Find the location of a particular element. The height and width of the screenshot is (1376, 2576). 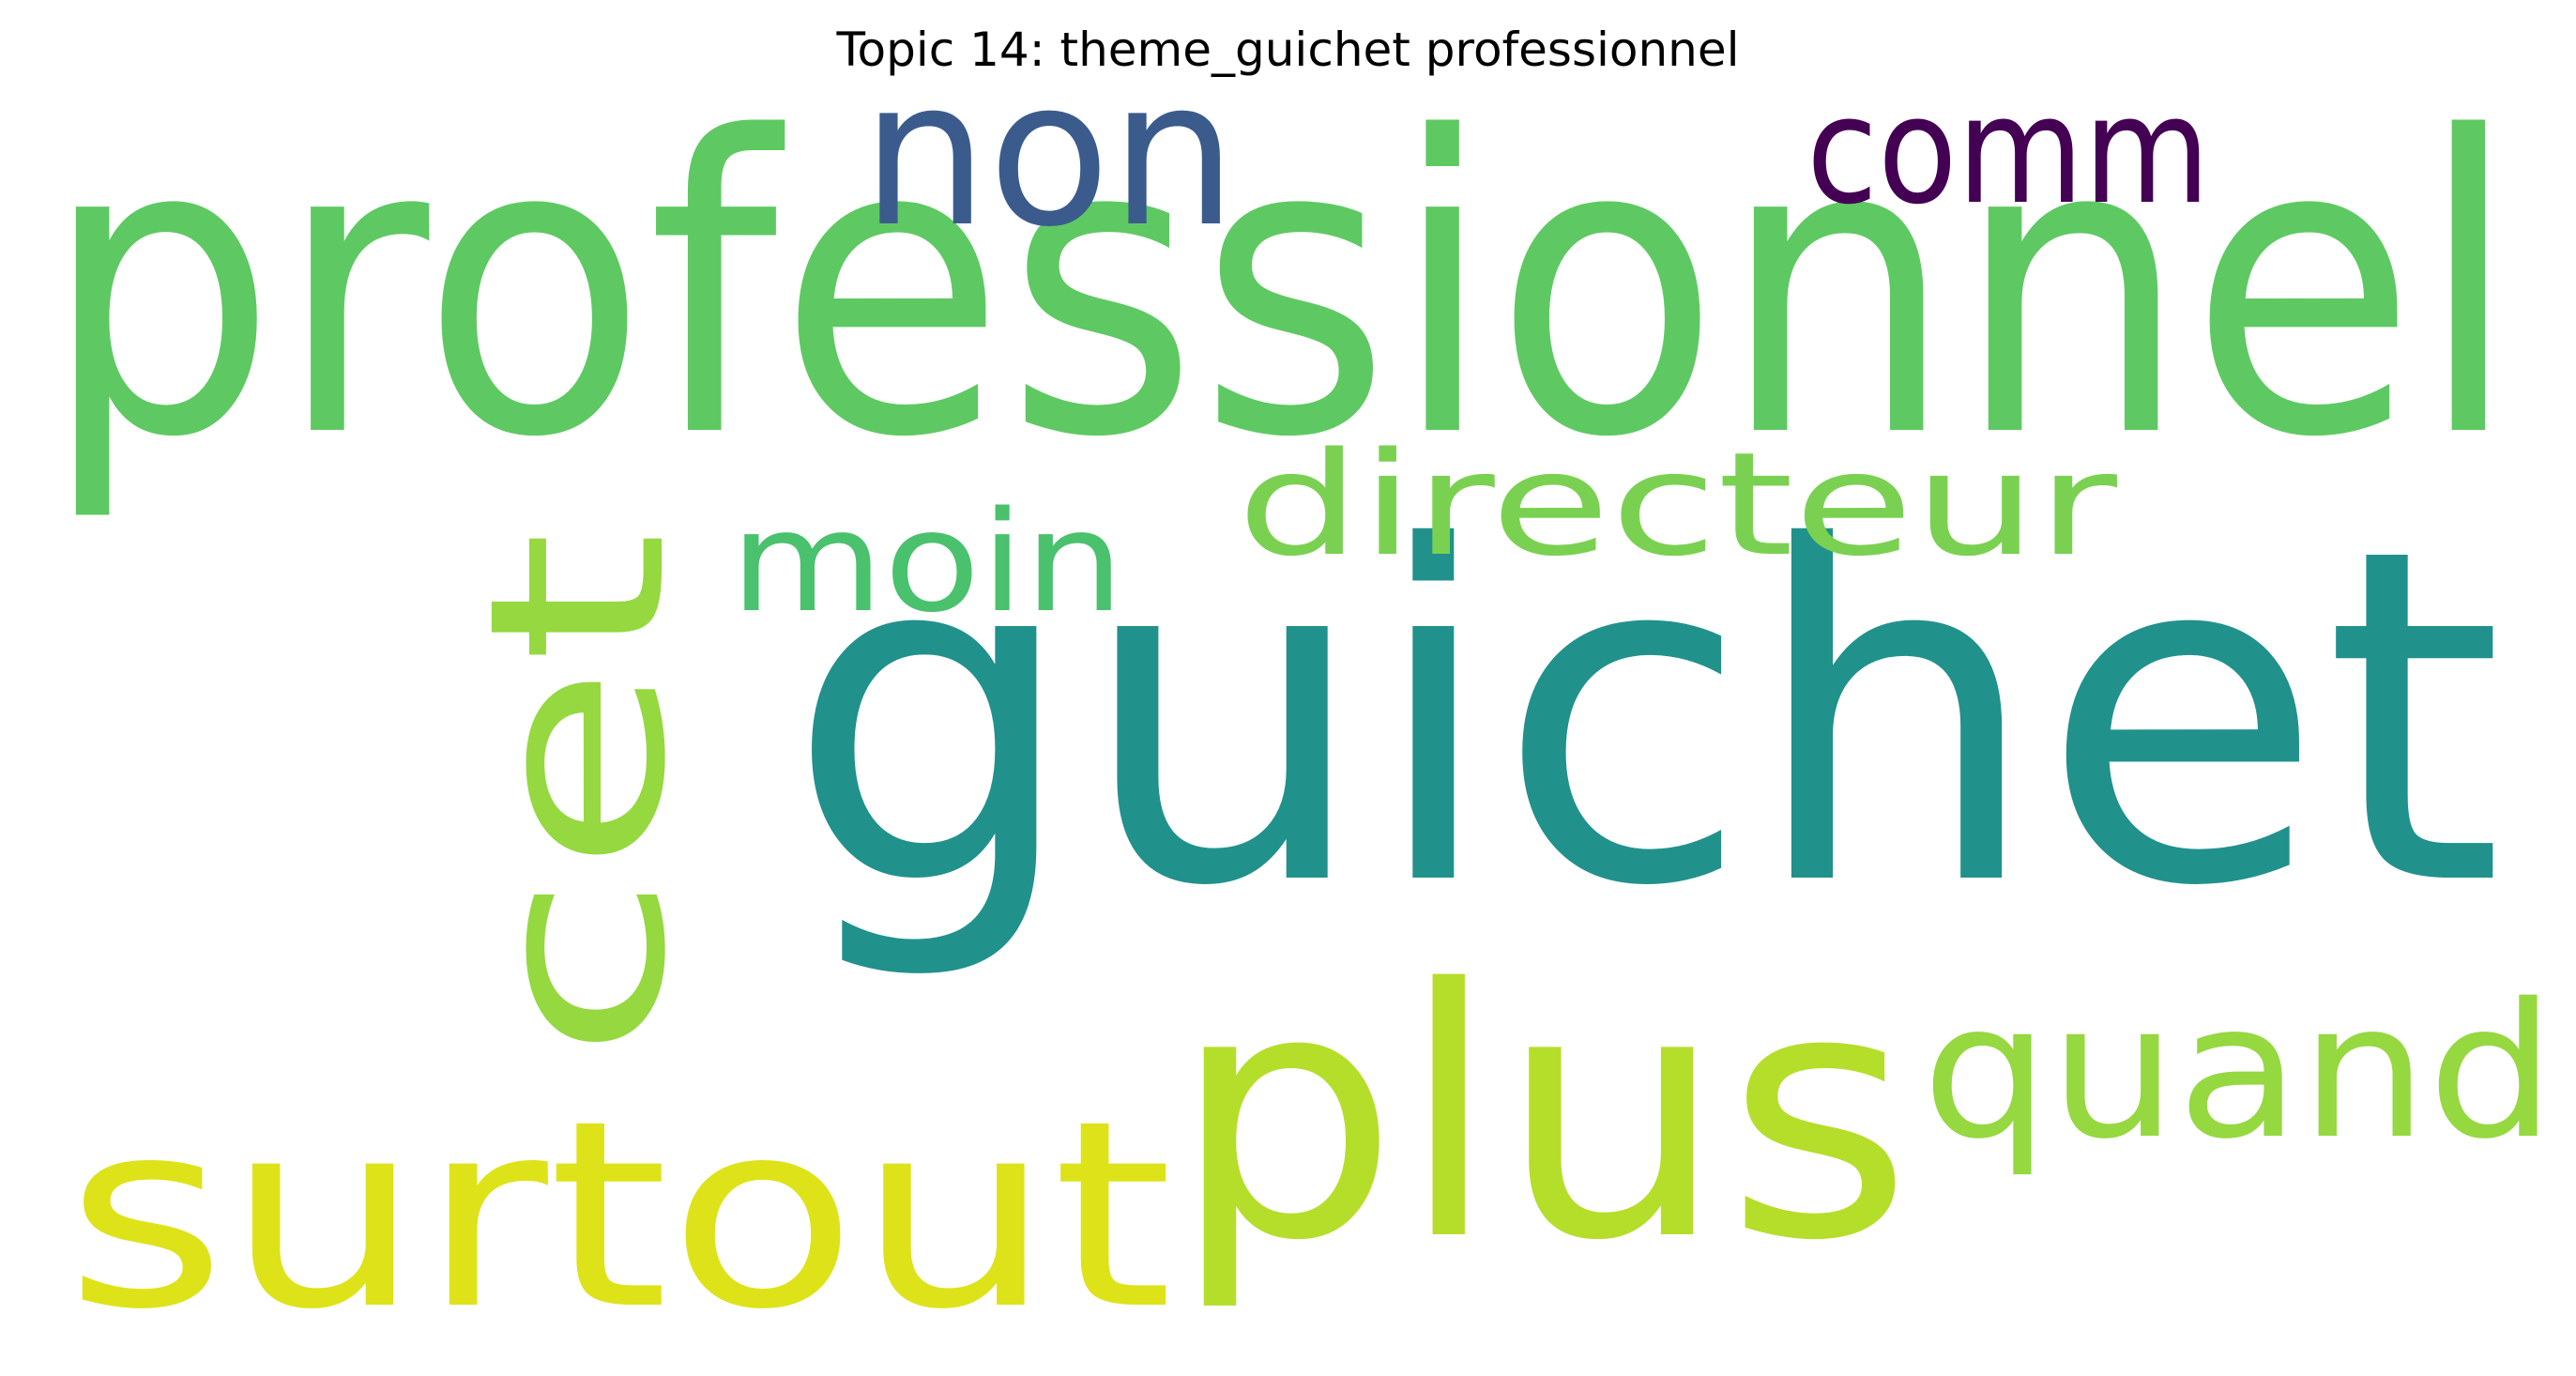

word-quand: quand is located at coordinates (2238, 1071).